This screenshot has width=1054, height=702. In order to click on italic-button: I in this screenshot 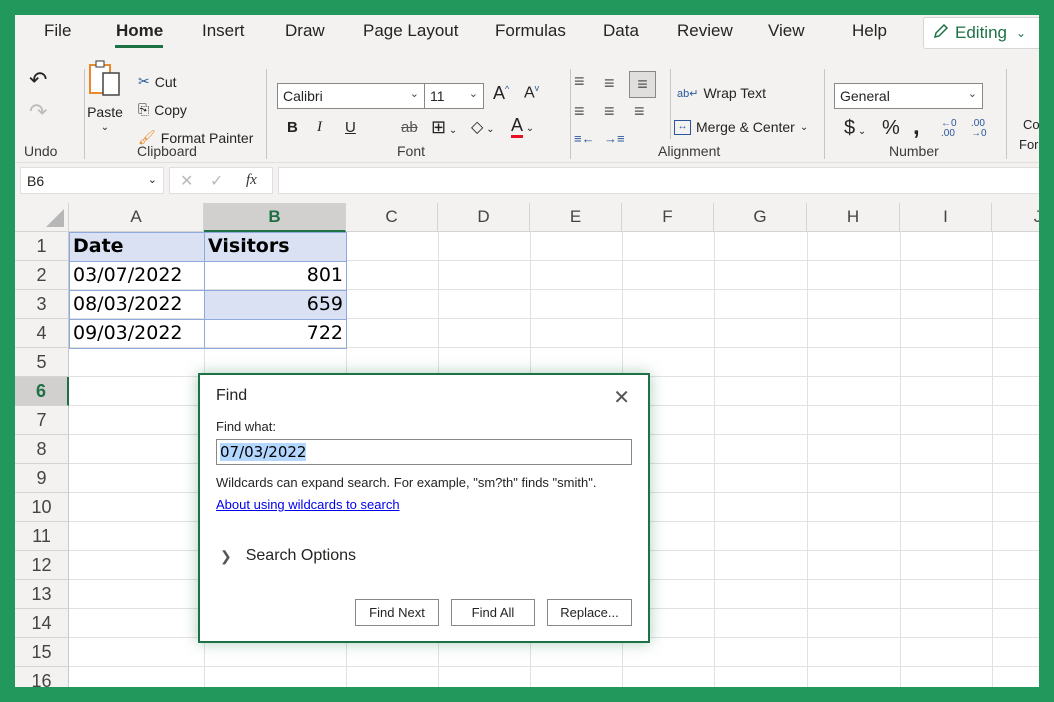, I will do `click(319, 127)`.